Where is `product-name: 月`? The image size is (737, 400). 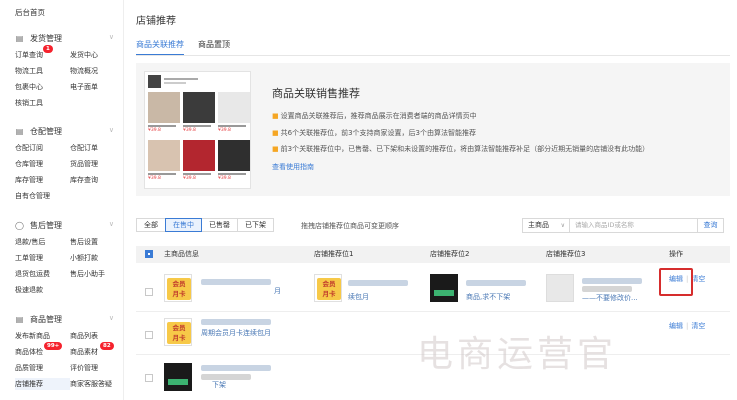 product-name: 月 is located at coordinates (277, 291).